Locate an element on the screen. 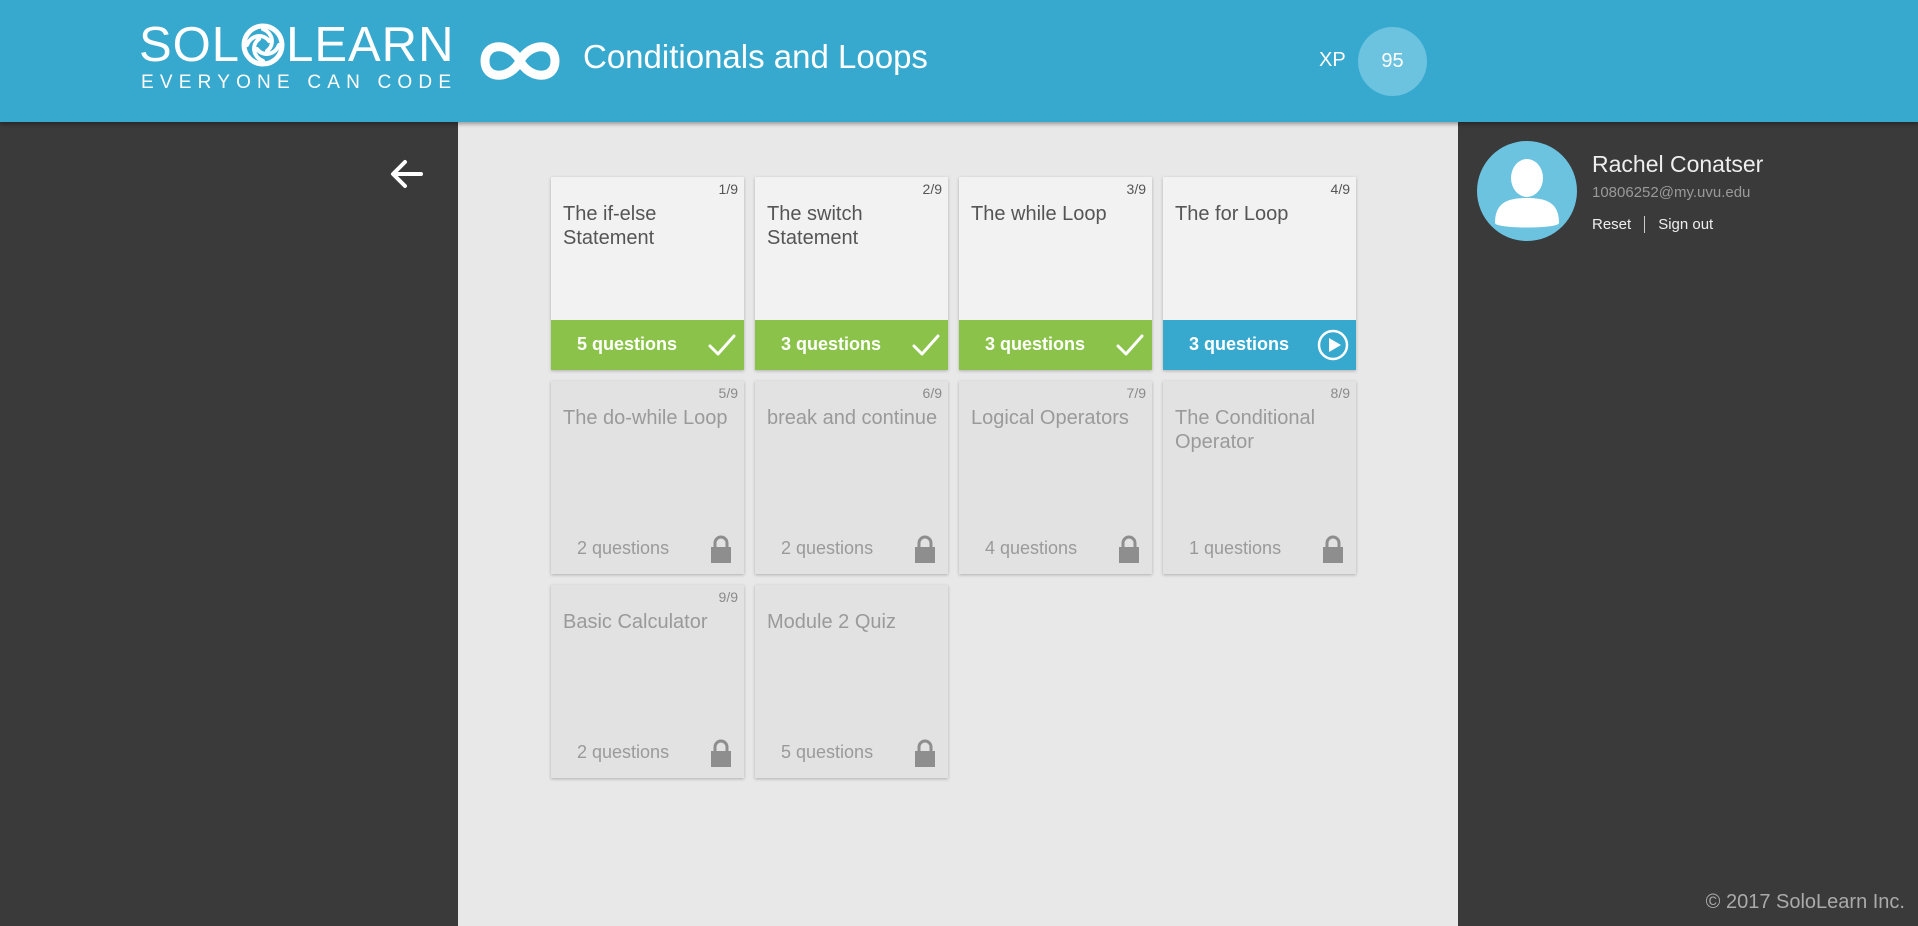  lesson-card: 3/9 The while Loop 3 questions is located at coordinates (1055, 273).